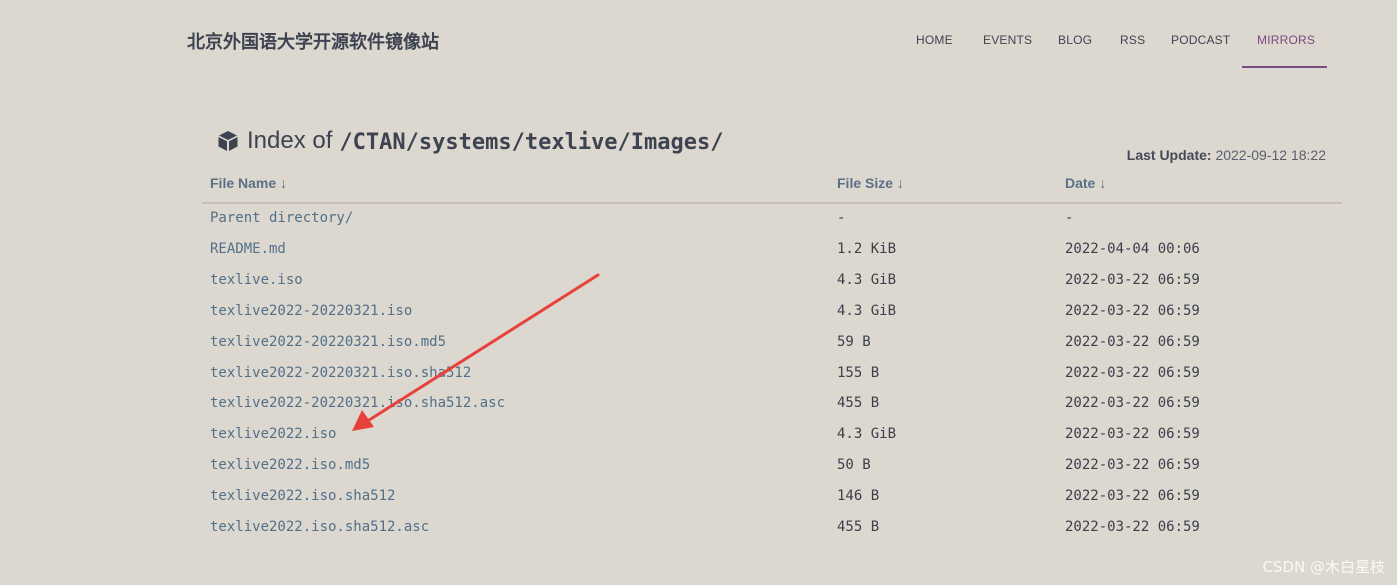 The image size is (1397, 585). I want to click on nav-active-underline, so click(1284, 67).